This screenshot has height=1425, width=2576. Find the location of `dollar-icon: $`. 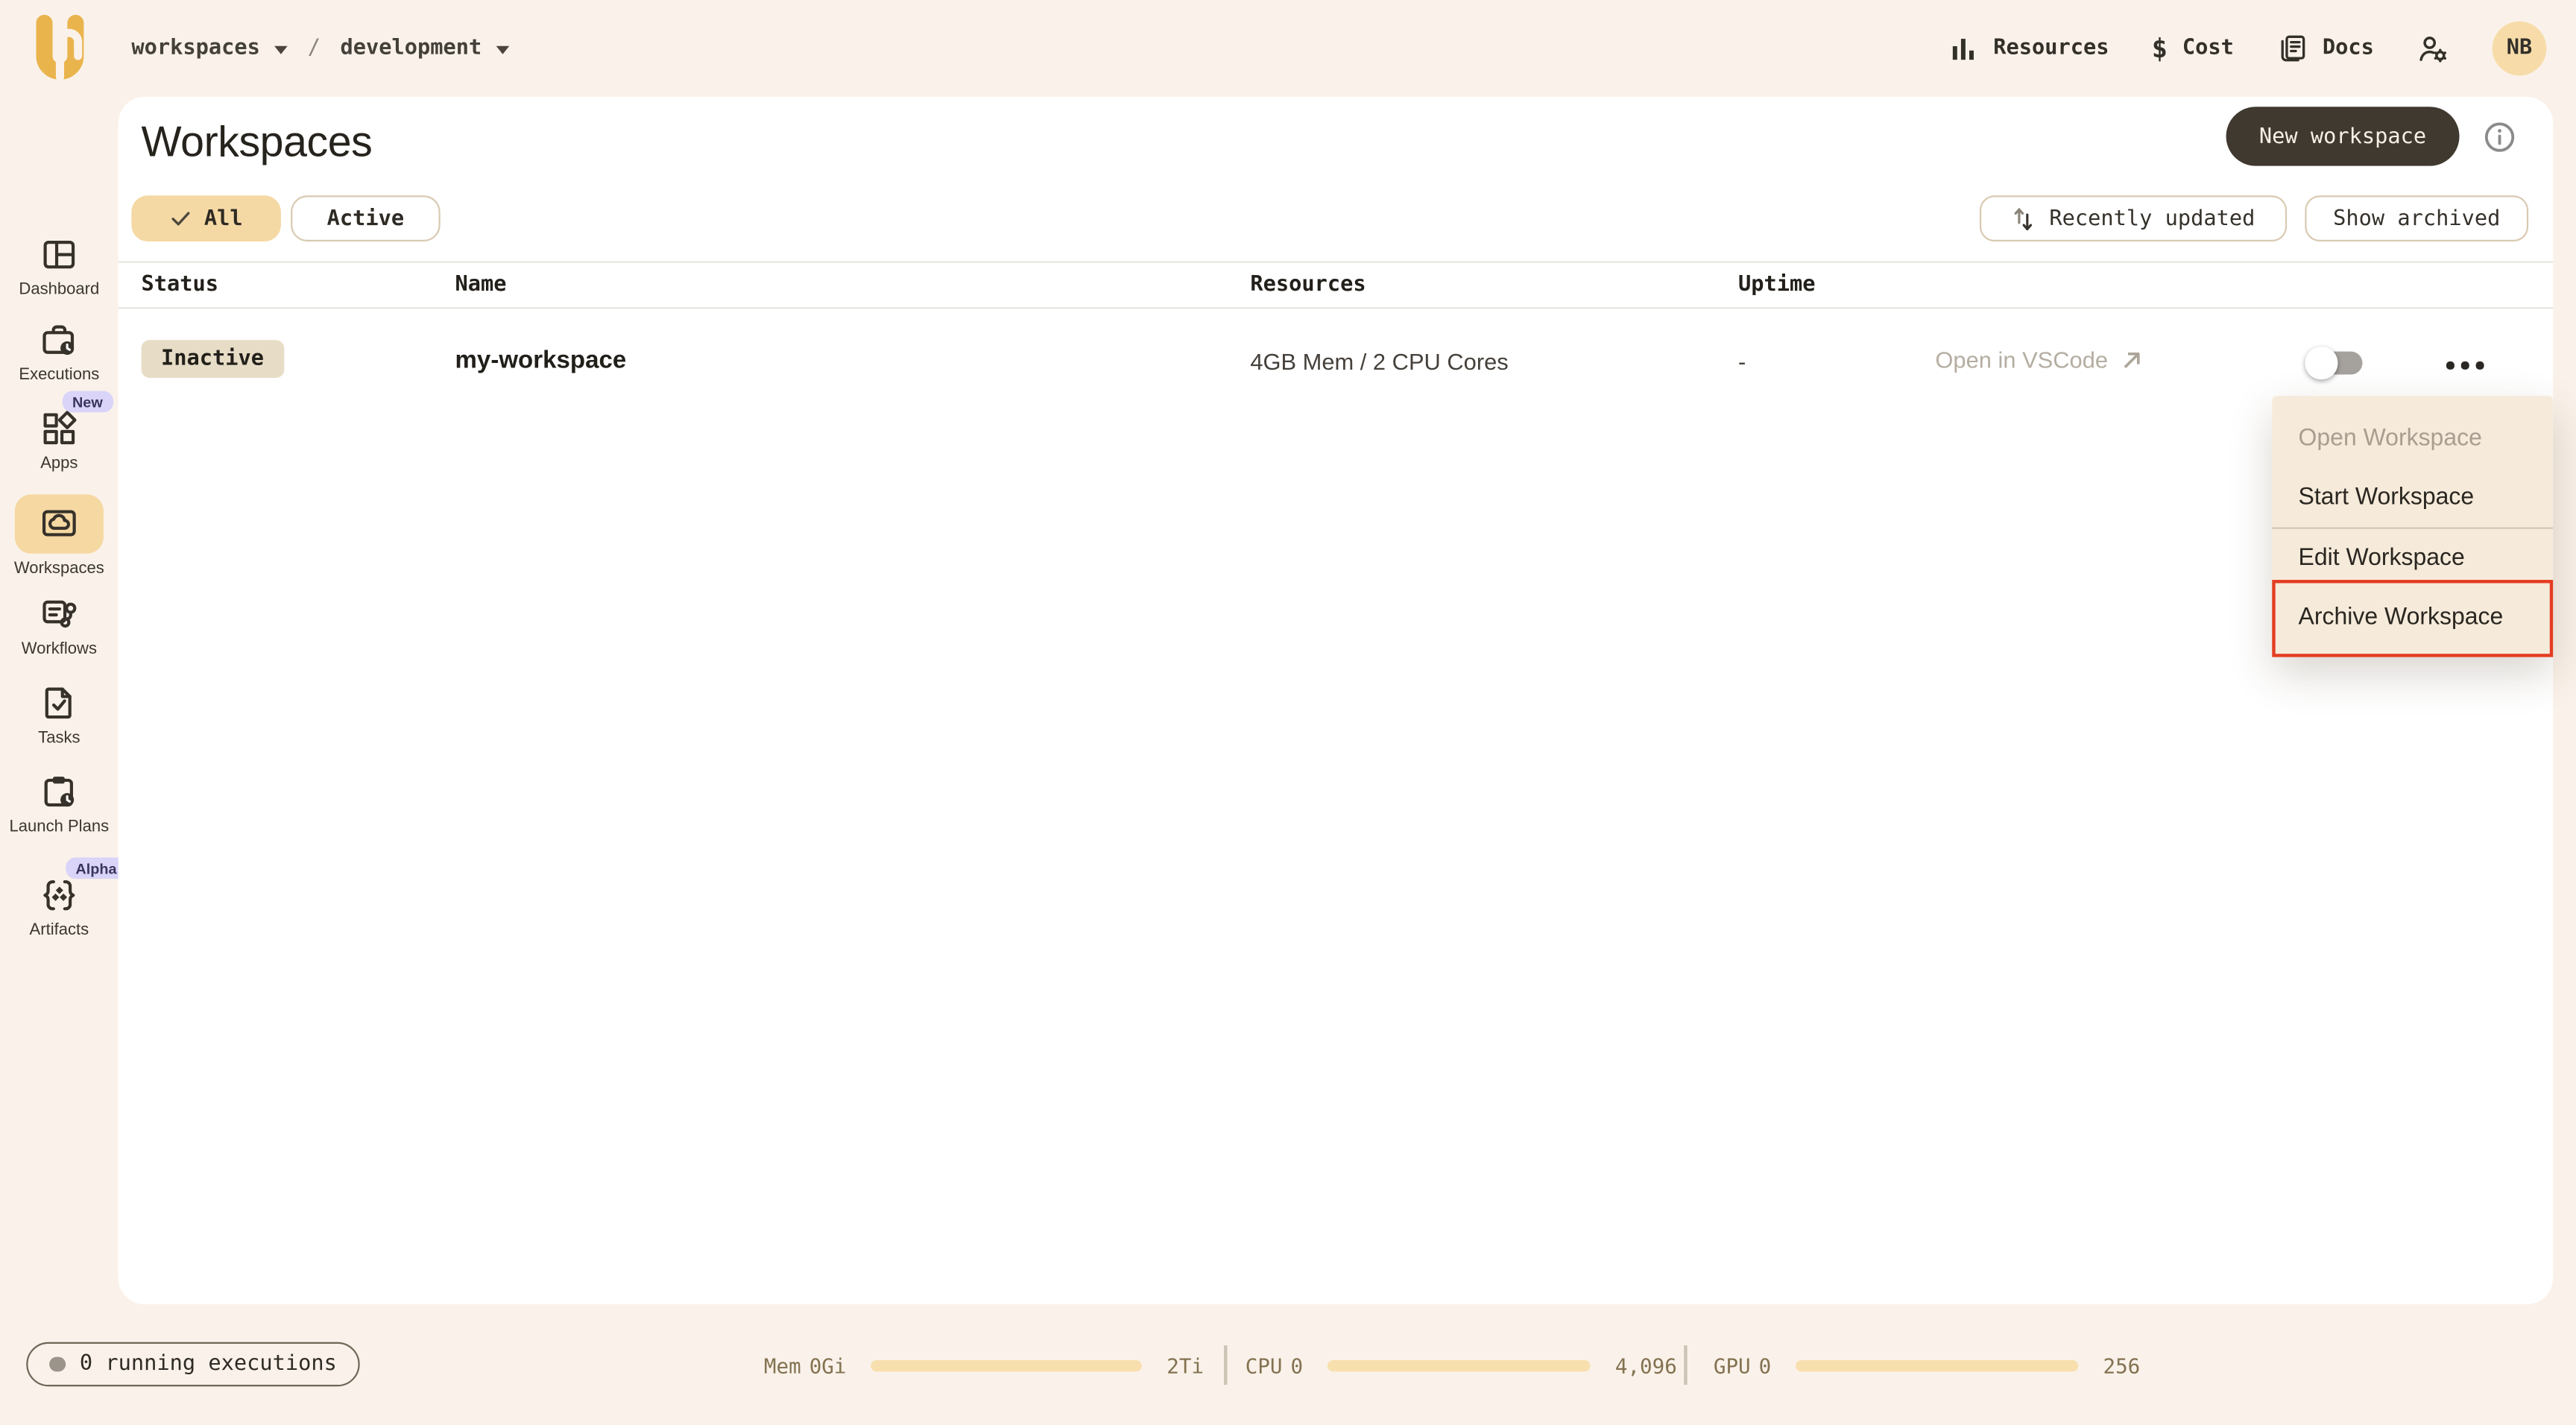

dollar-icon: $ is located at coordinates (2159, 49).